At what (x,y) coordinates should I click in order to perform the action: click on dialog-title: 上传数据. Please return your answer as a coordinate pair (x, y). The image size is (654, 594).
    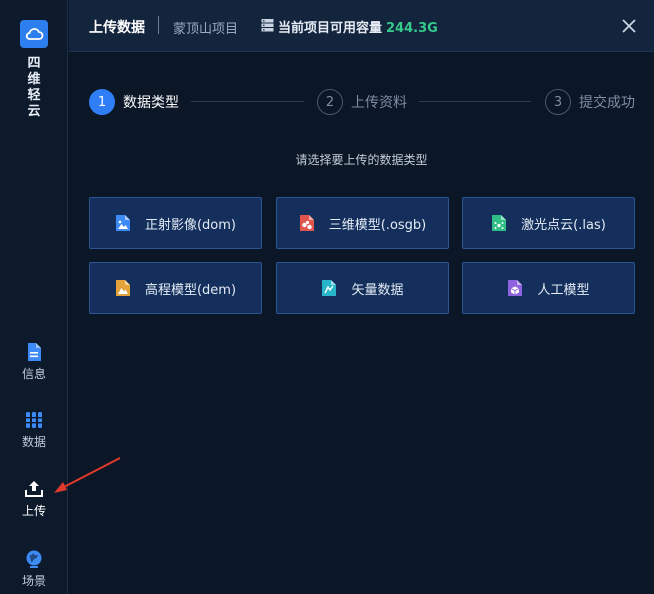
    Looking at the image, I should click on (117, 28).